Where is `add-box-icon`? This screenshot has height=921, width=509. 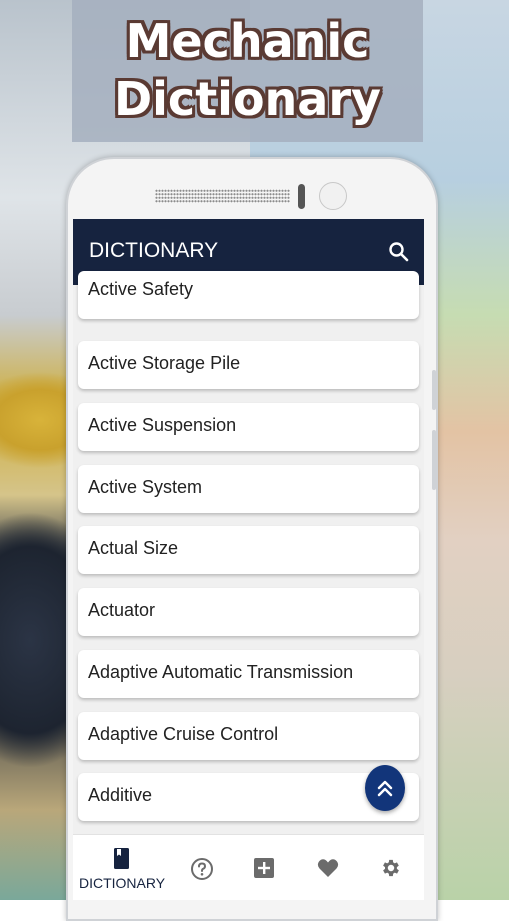
add-box-icon is located at coordinates (264, 868).